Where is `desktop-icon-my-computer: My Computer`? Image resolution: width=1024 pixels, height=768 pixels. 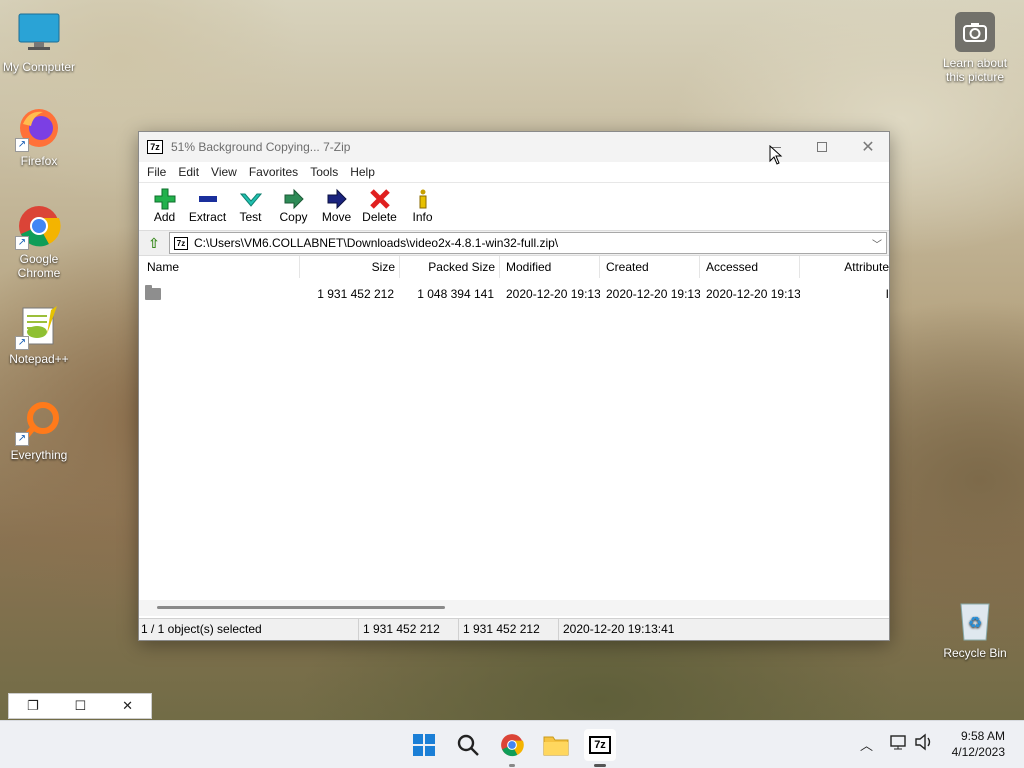
desktop-icon-my-computer: My Computer is located at coordinates (39, 43).